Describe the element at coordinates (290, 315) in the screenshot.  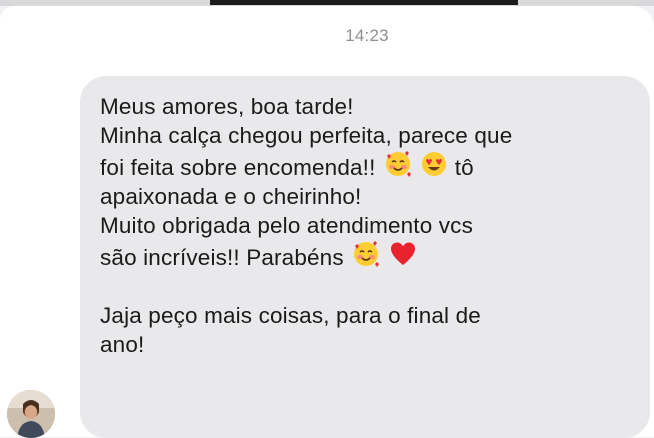
I see `message-line-7: Jaja peço mais coisas, para o final de` at that location.